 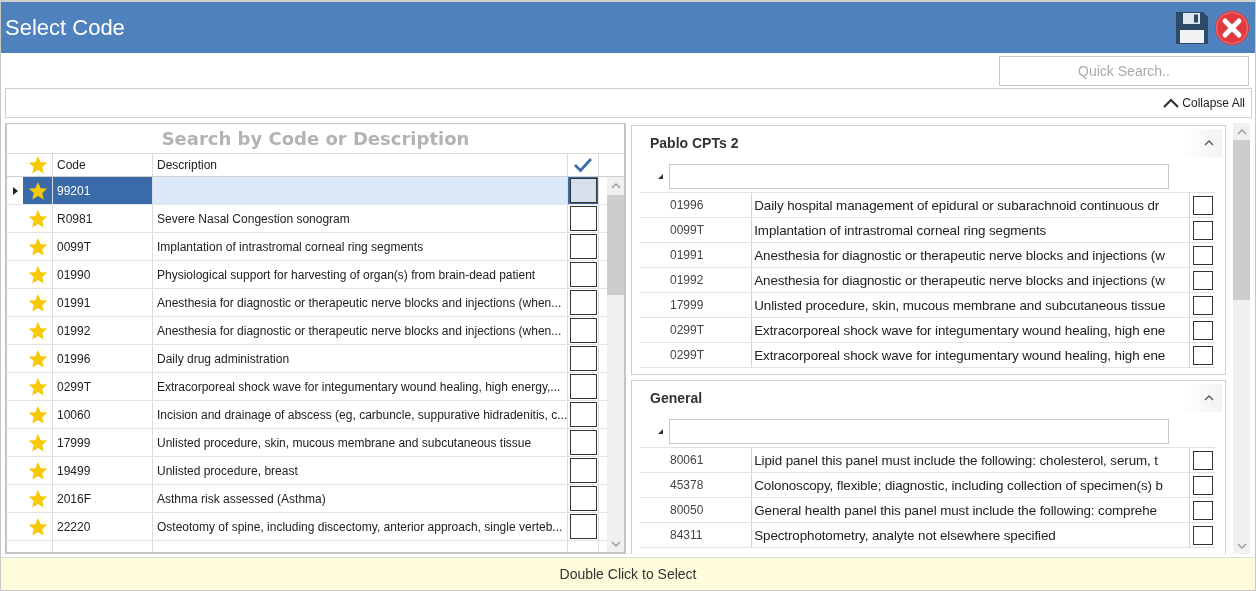 What do you see at coordinates (253, 218) in the screenshot?
I see `table-cell: Severe Nasal Congestion sonogram` at bounding box center [253, 218].